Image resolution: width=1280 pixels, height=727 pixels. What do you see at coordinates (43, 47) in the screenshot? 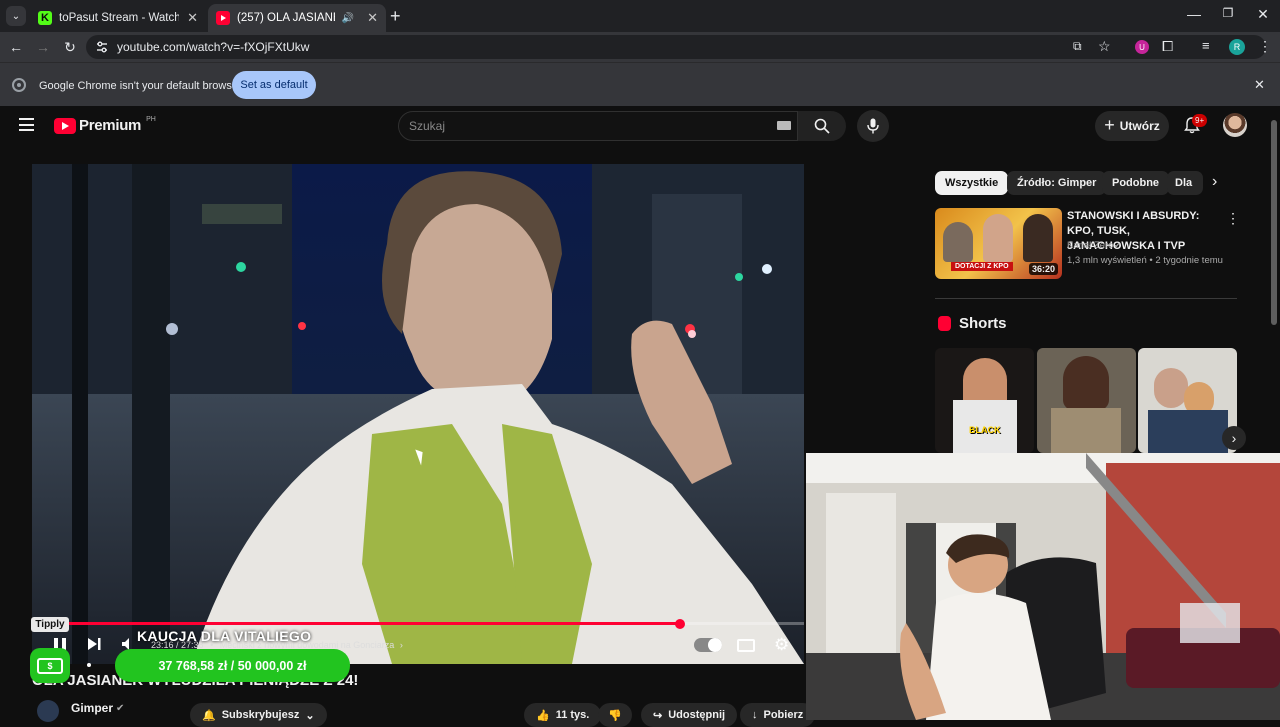
I see `forward-arrow-icon: →` at bounding box center [43, 47].